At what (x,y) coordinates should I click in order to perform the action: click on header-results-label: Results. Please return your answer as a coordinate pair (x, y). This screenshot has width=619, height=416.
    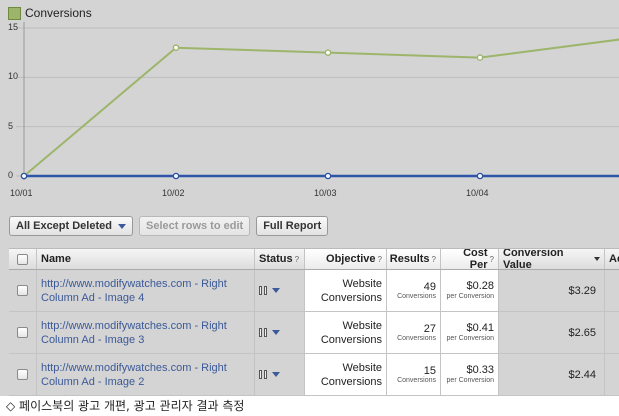
    Looking at the image, I should click on (409, 259).